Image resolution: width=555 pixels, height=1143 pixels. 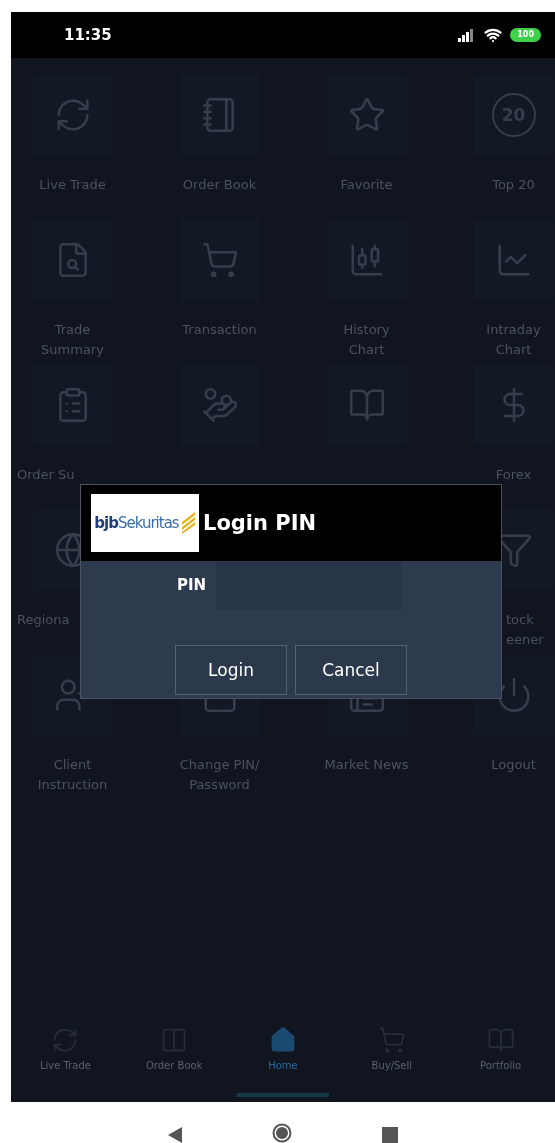 I want to click on menu-label: History Chart, so click(x=366, y=340).